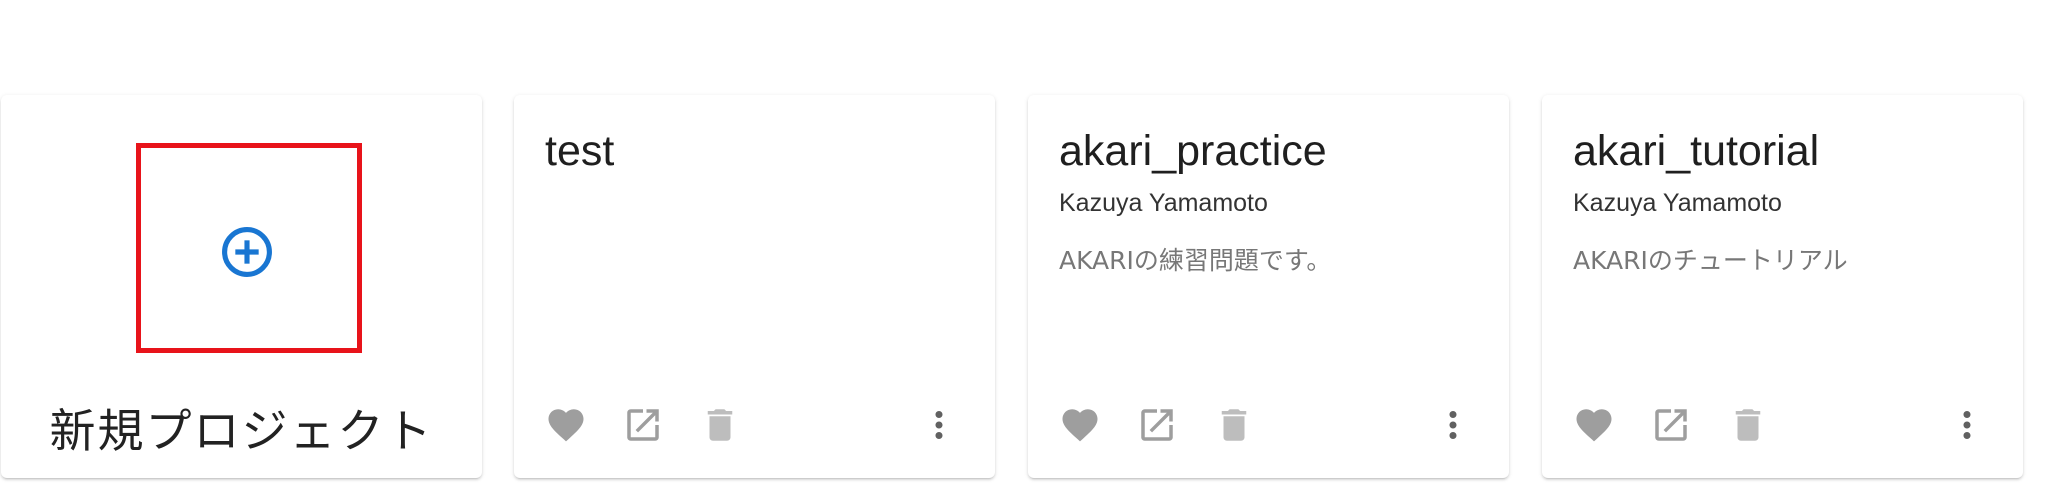  What do you see at coordinates (1195, 260) in the screenshot?
I see `project-description: AKARIの練習問題です。` at bounding box center [1195, 260].